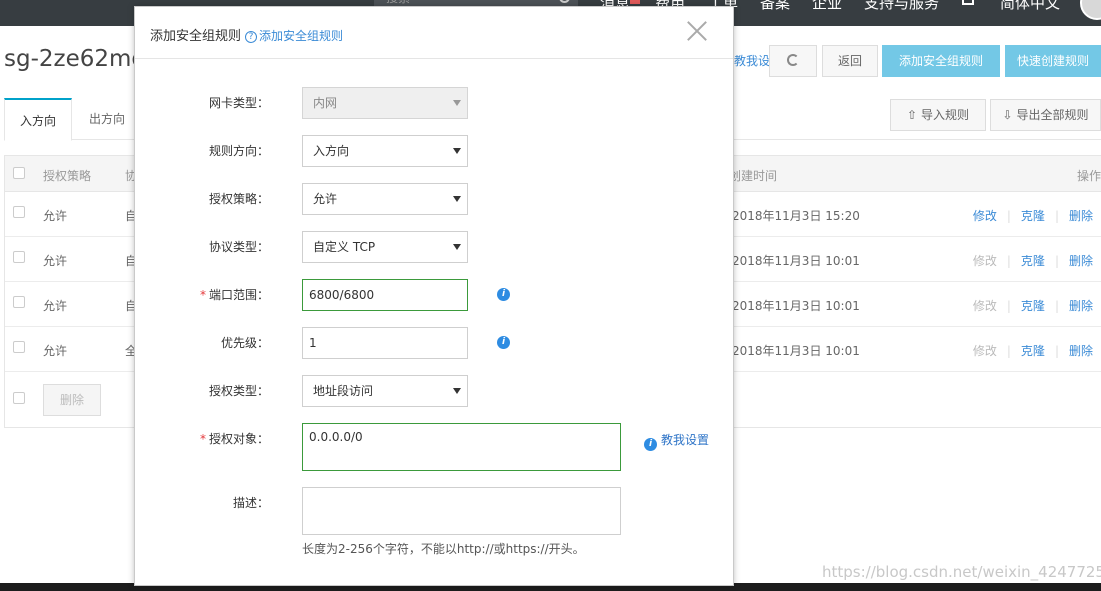 This screenshot has width=1101, height=591. Describe the element at coordinates (343, 391) in the screenshot. I see `auth-type-value: 地址段访问` at that location.